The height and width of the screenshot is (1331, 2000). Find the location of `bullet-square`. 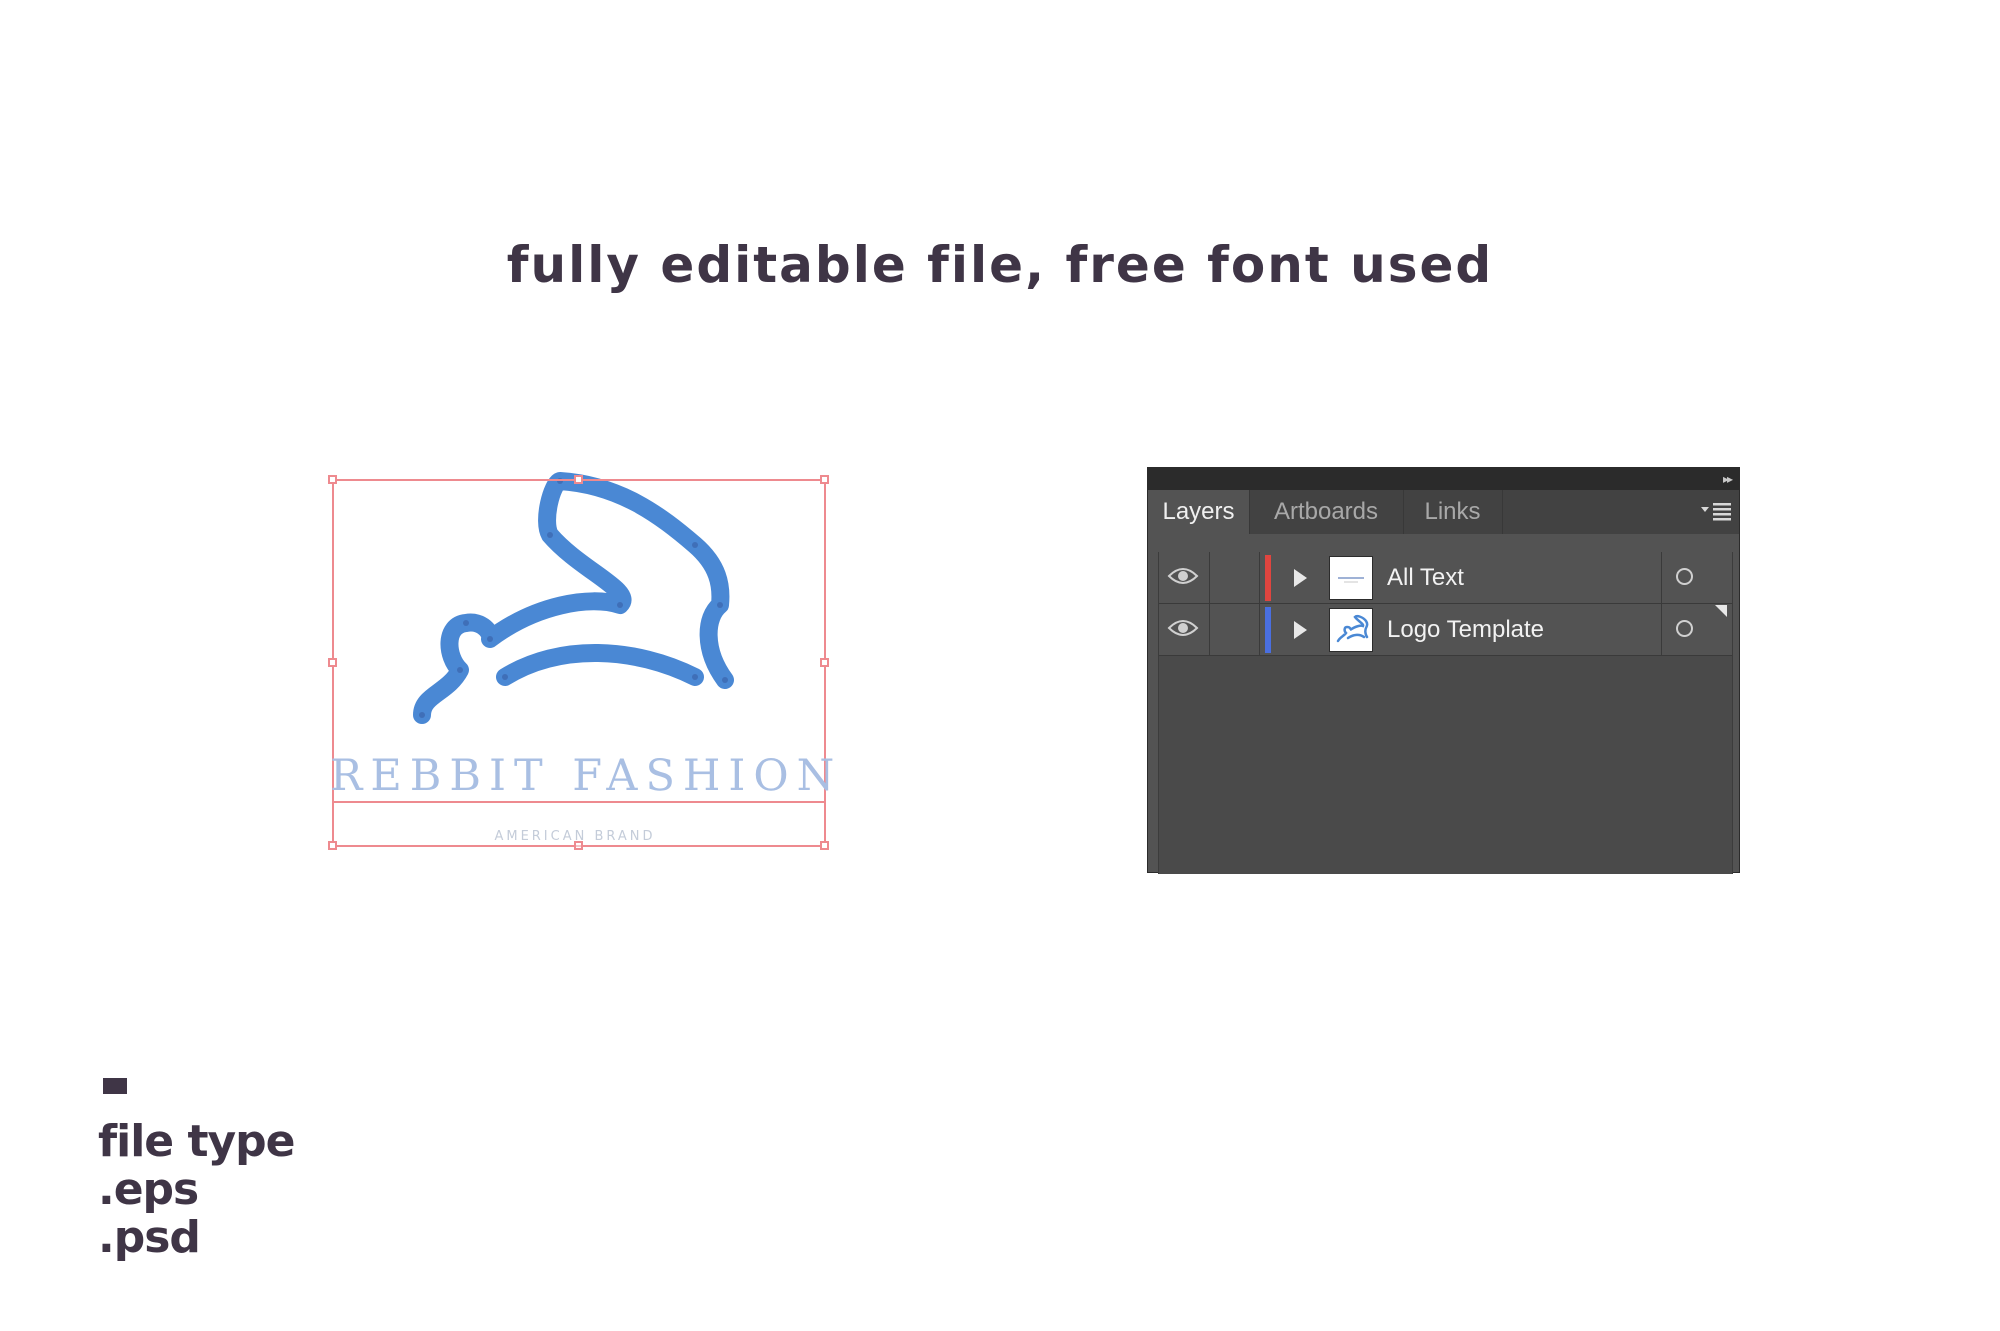

bullet-square is located at coordinates (115, 1086).